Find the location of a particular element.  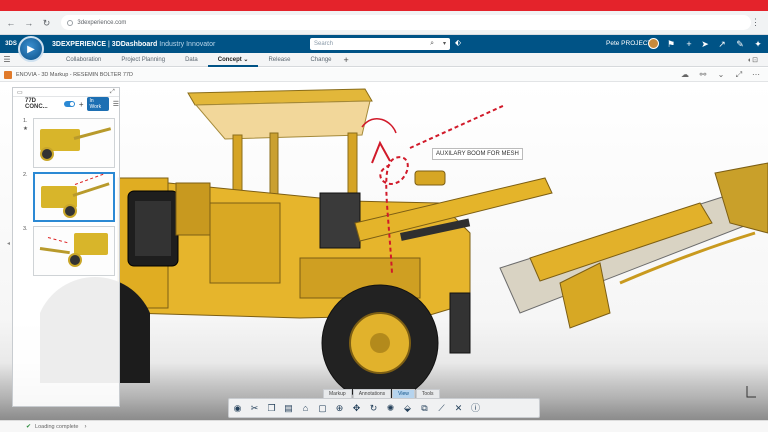

bolting-boom is located at coordinates (626, 253).